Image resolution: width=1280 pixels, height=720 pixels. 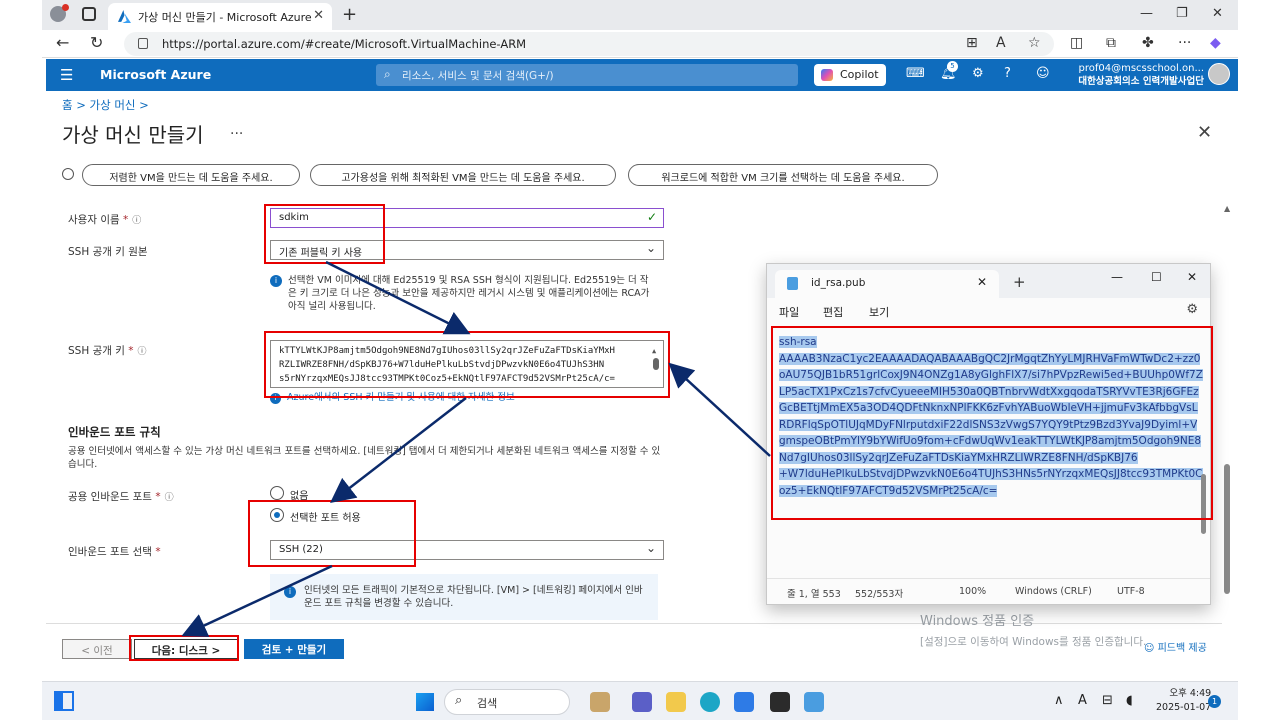 I want to click on start-windows-icon, so click(x=425, y=702).